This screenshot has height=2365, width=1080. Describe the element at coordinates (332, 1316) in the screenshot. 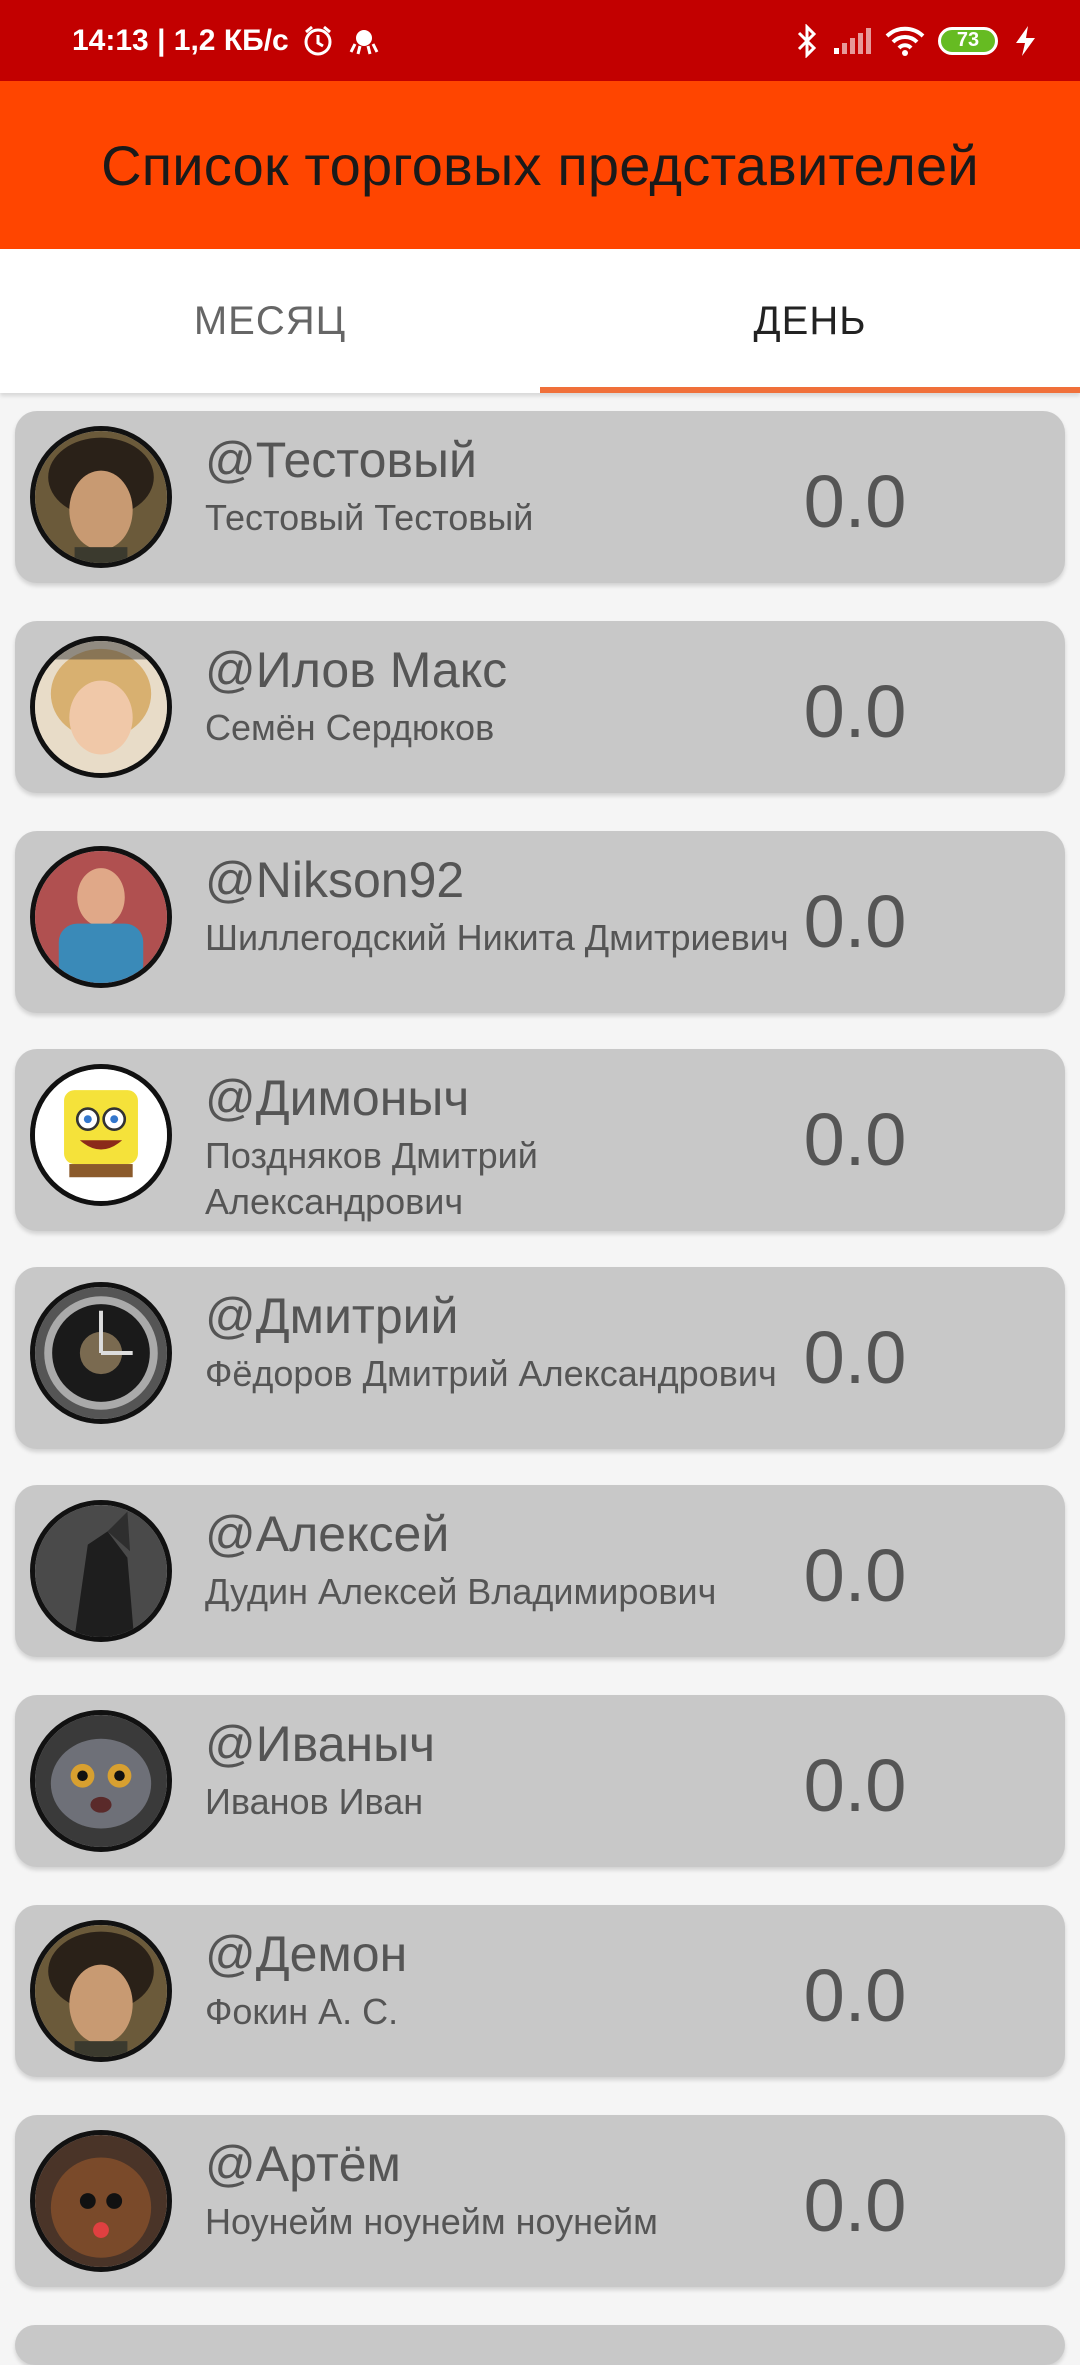

I see `rep-handle: @Дмитрий` at that location.